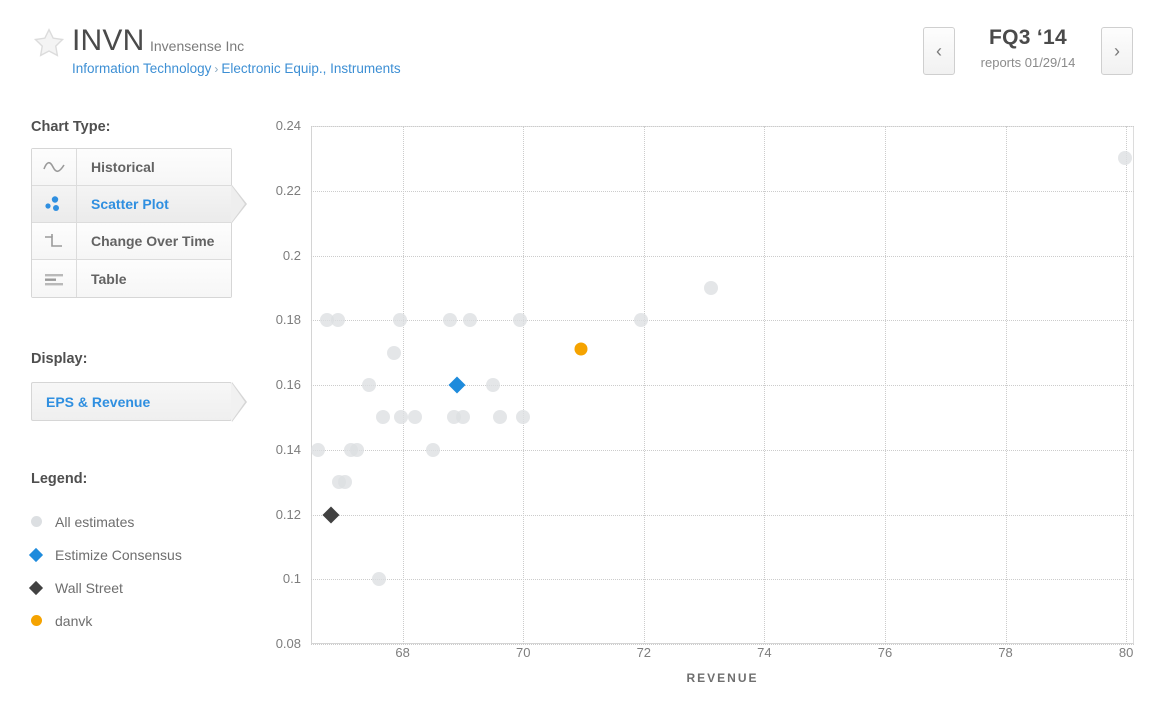 The width and height of the screenshot is (1154, 701). Describe the element at coordinates (288, 320) in the screenshot. I see `y-axis-tick-label: 0.18` at that location.